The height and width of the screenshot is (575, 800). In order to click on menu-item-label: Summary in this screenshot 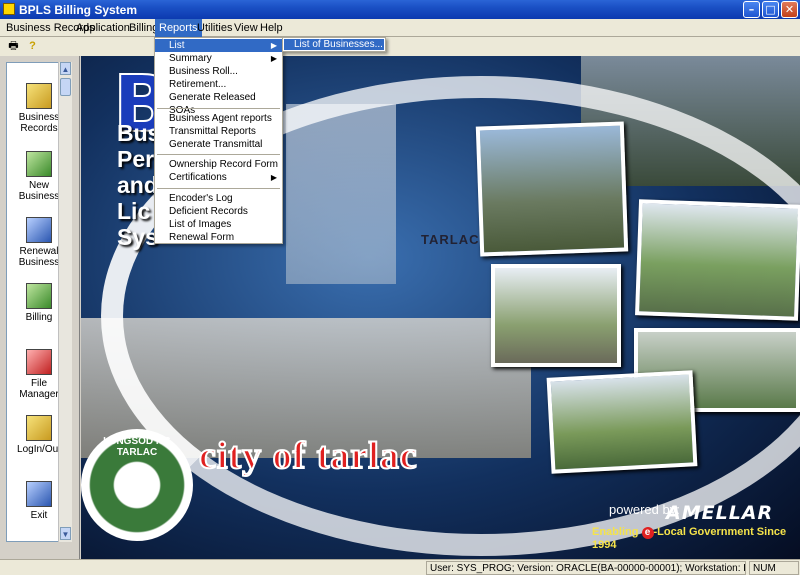, I will do `click(190, 58)`.